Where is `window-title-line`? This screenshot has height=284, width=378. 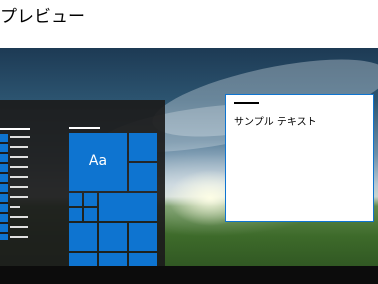 window-title-line is located at coordinates (246, 103).